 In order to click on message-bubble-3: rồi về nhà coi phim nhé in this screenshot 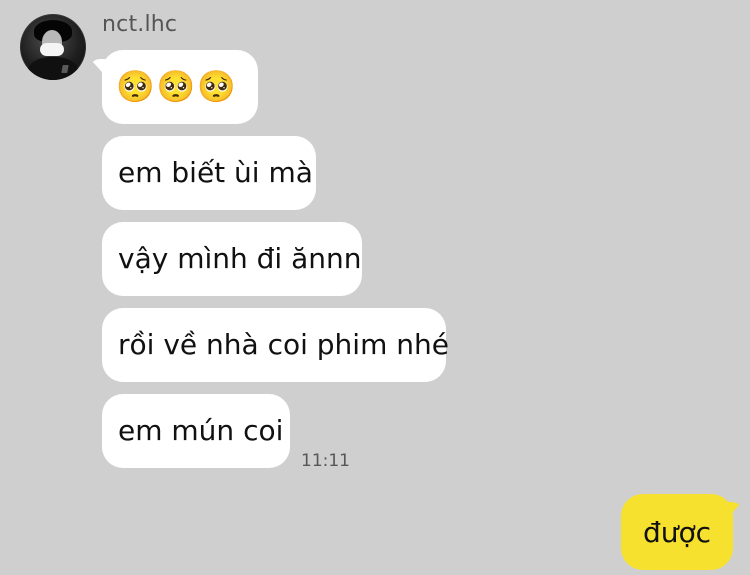, I will do `click(275, 345)`.